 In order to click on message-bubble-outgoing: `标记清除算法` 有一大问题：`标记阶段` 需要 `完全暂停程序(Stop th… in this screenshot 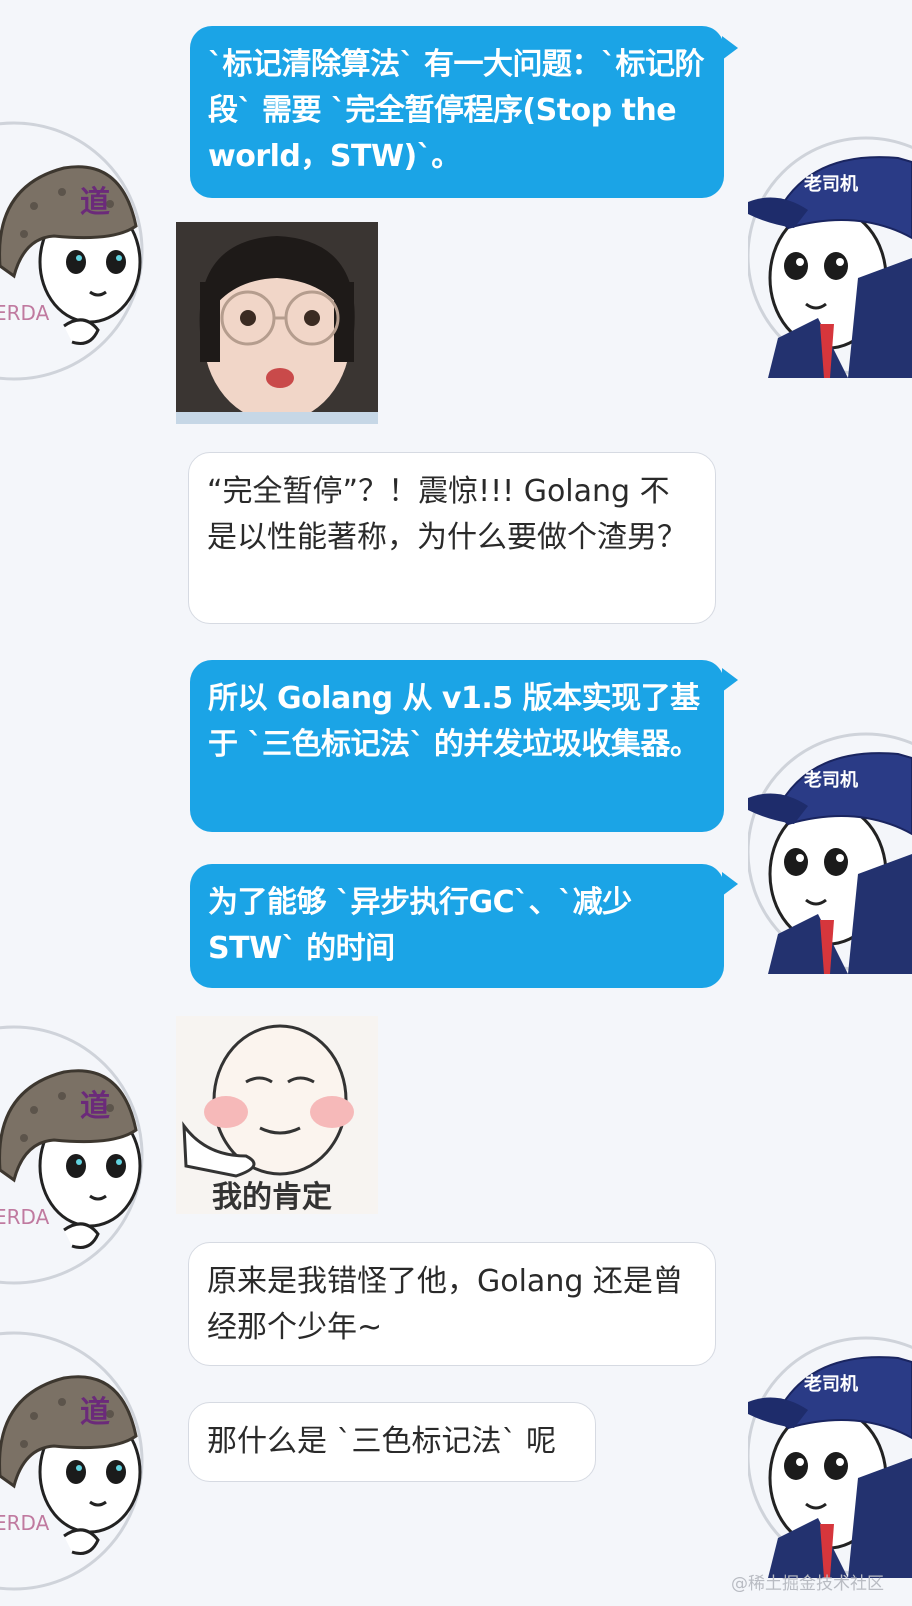, I will do `click(457, 112)`.